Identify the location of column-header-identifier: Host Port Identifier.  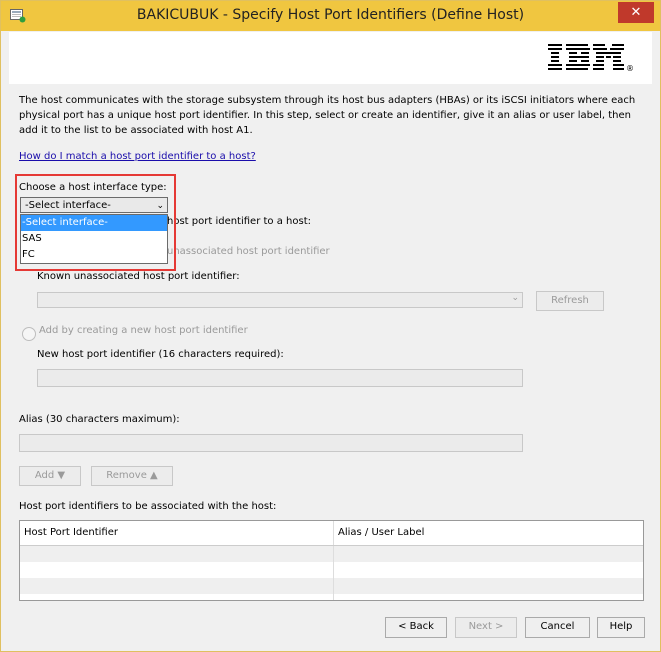
(71, 532).